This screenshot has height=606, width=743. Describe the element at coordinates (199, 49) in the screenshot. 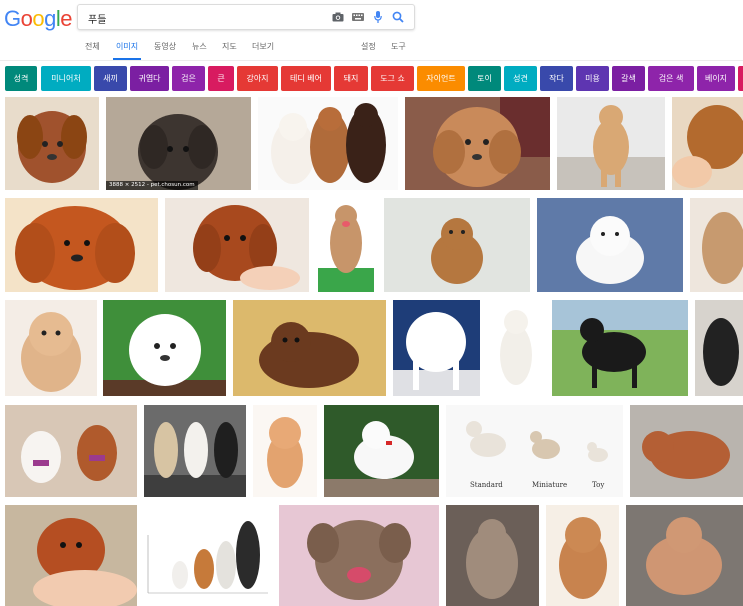

I see `tab-news: 뉴스` at that location.